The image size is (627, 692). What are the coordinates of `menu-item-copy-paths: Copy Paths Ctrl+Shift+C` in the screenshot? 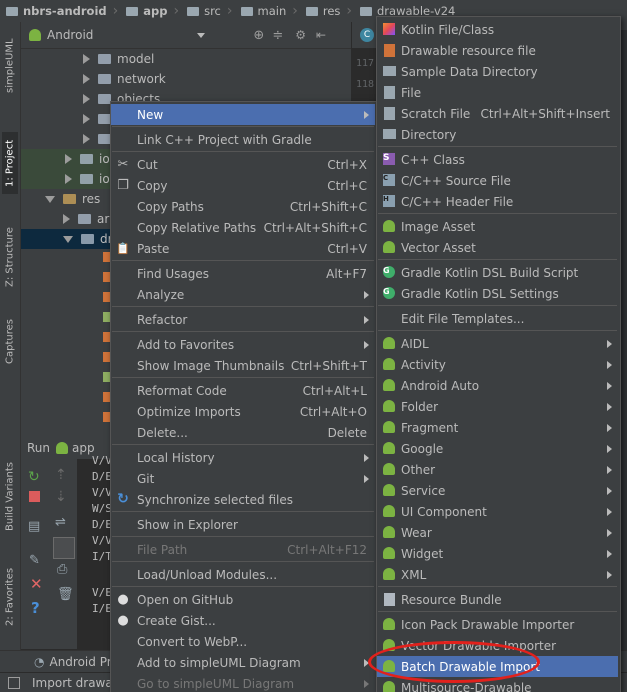 It's located at (243, 206).